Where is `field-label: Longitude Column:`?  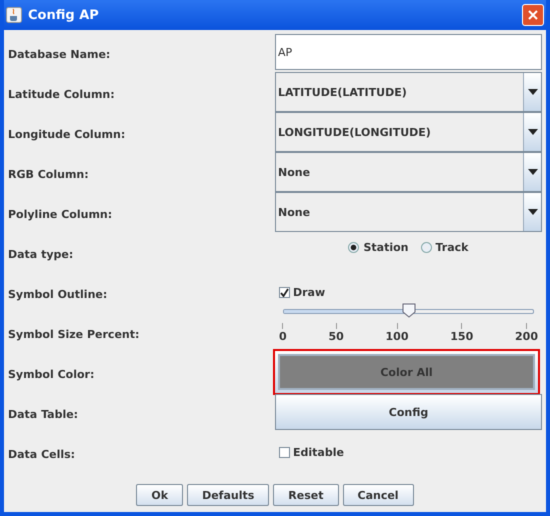 field-label: Longitude Column: is located at coordinates (67, 133).